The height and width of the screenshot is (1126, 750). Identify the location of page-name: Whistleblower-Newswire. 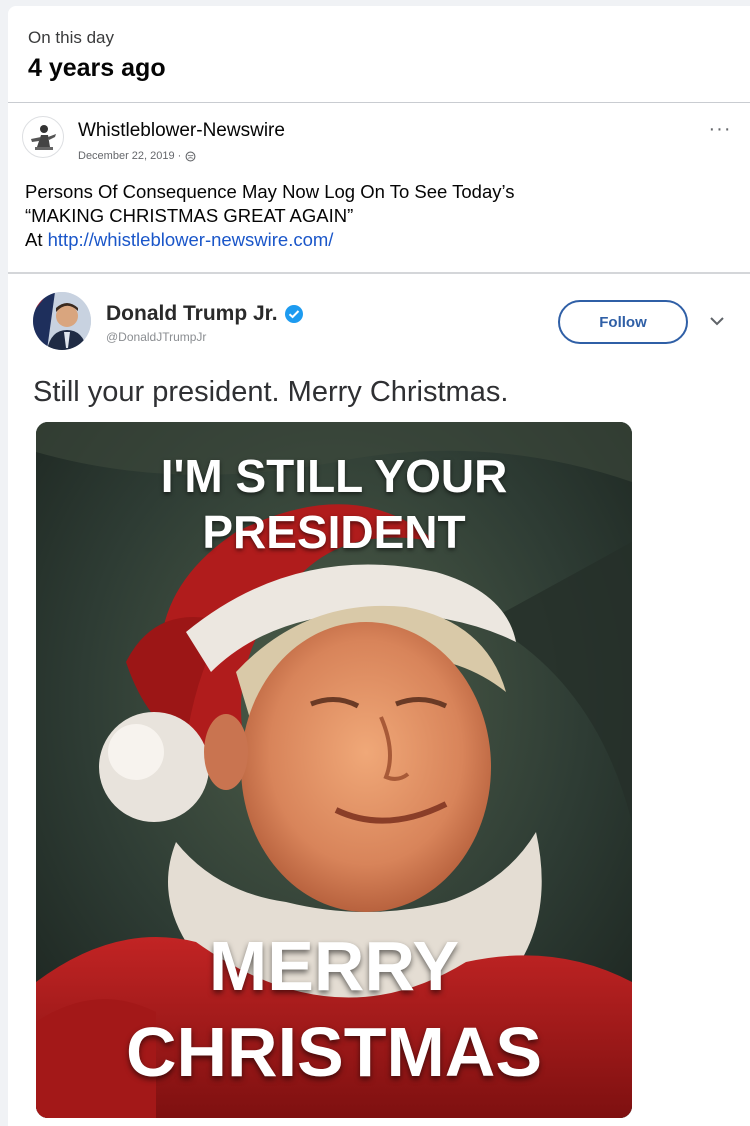
(181, 131).